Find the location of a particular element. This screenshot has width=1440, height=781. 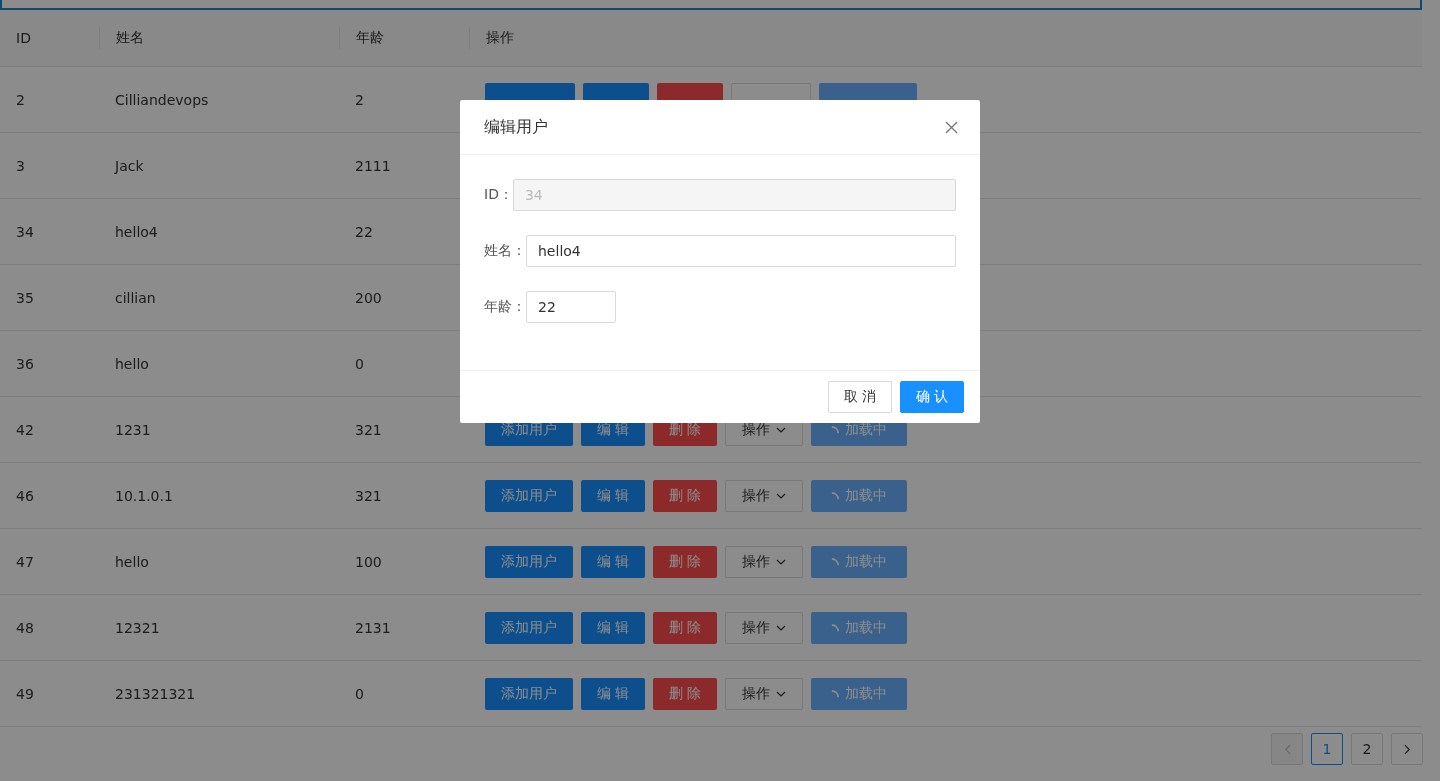

field-label: 姓名： is located at coordinates (505, 251).